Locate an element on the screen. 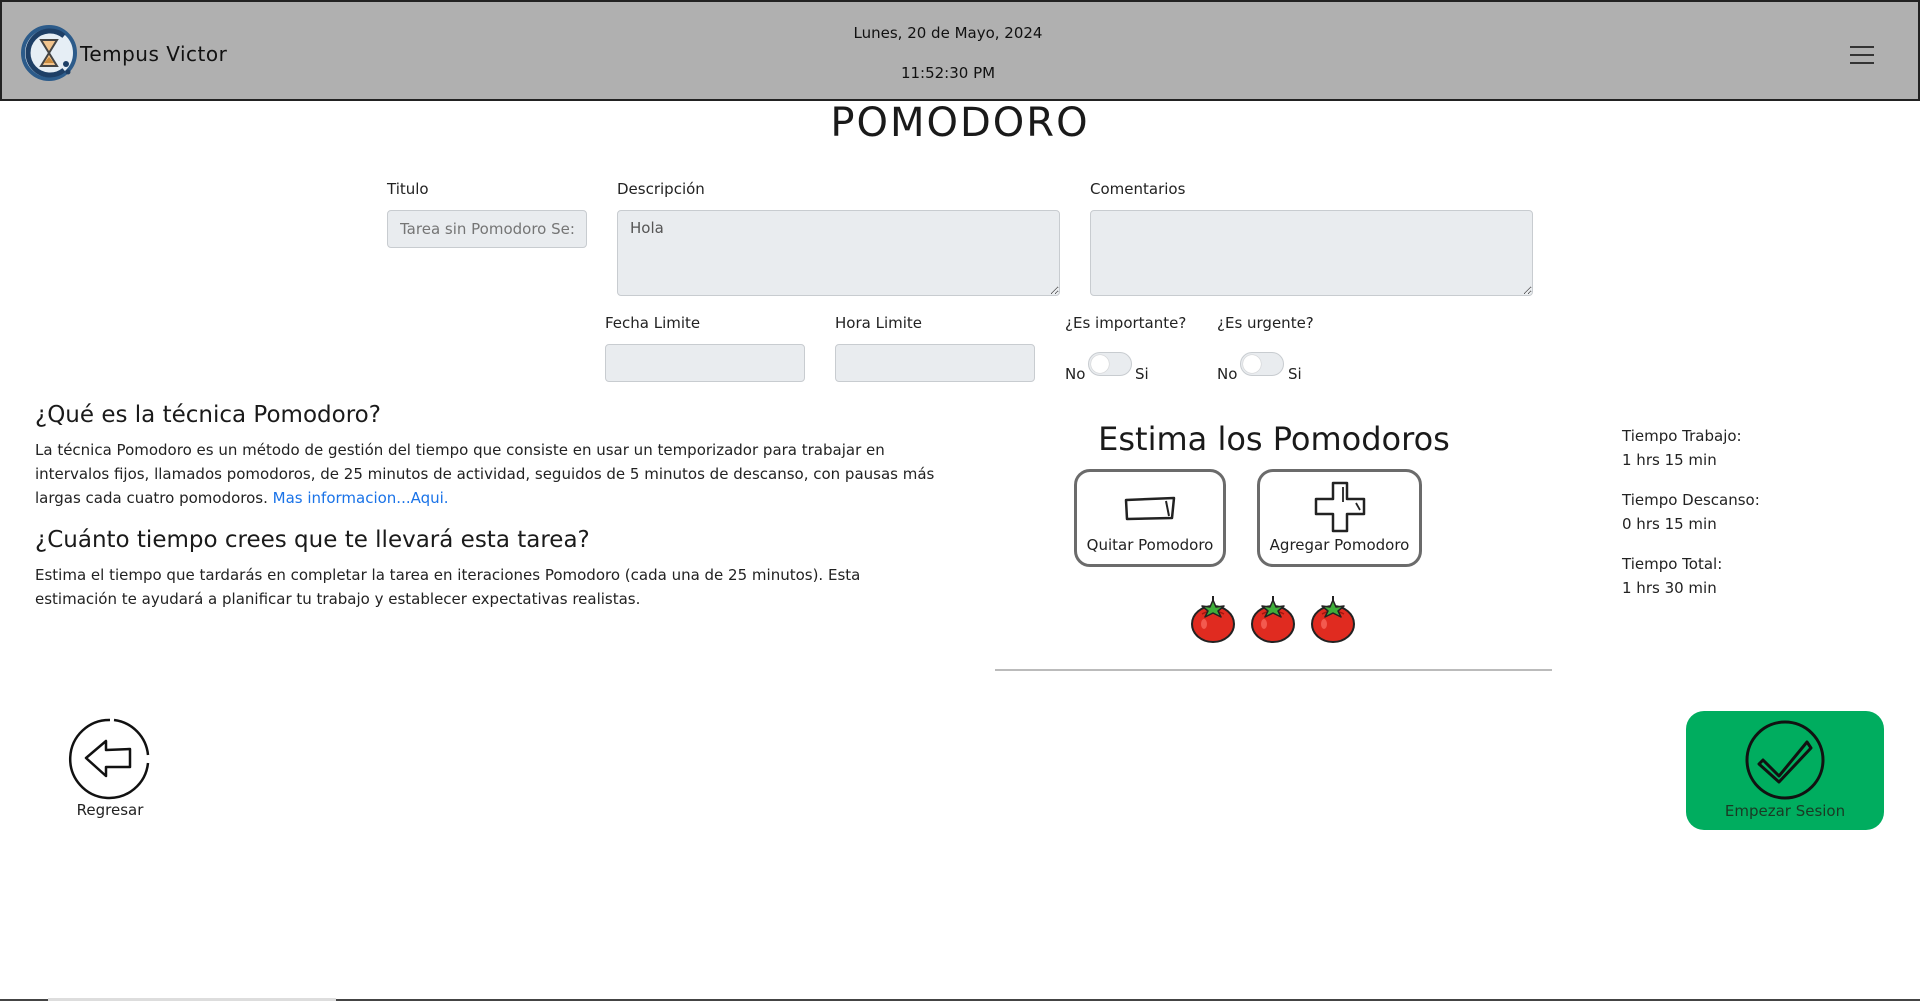  app-brand: Tempus Victor is located at coordinates (154, 54).